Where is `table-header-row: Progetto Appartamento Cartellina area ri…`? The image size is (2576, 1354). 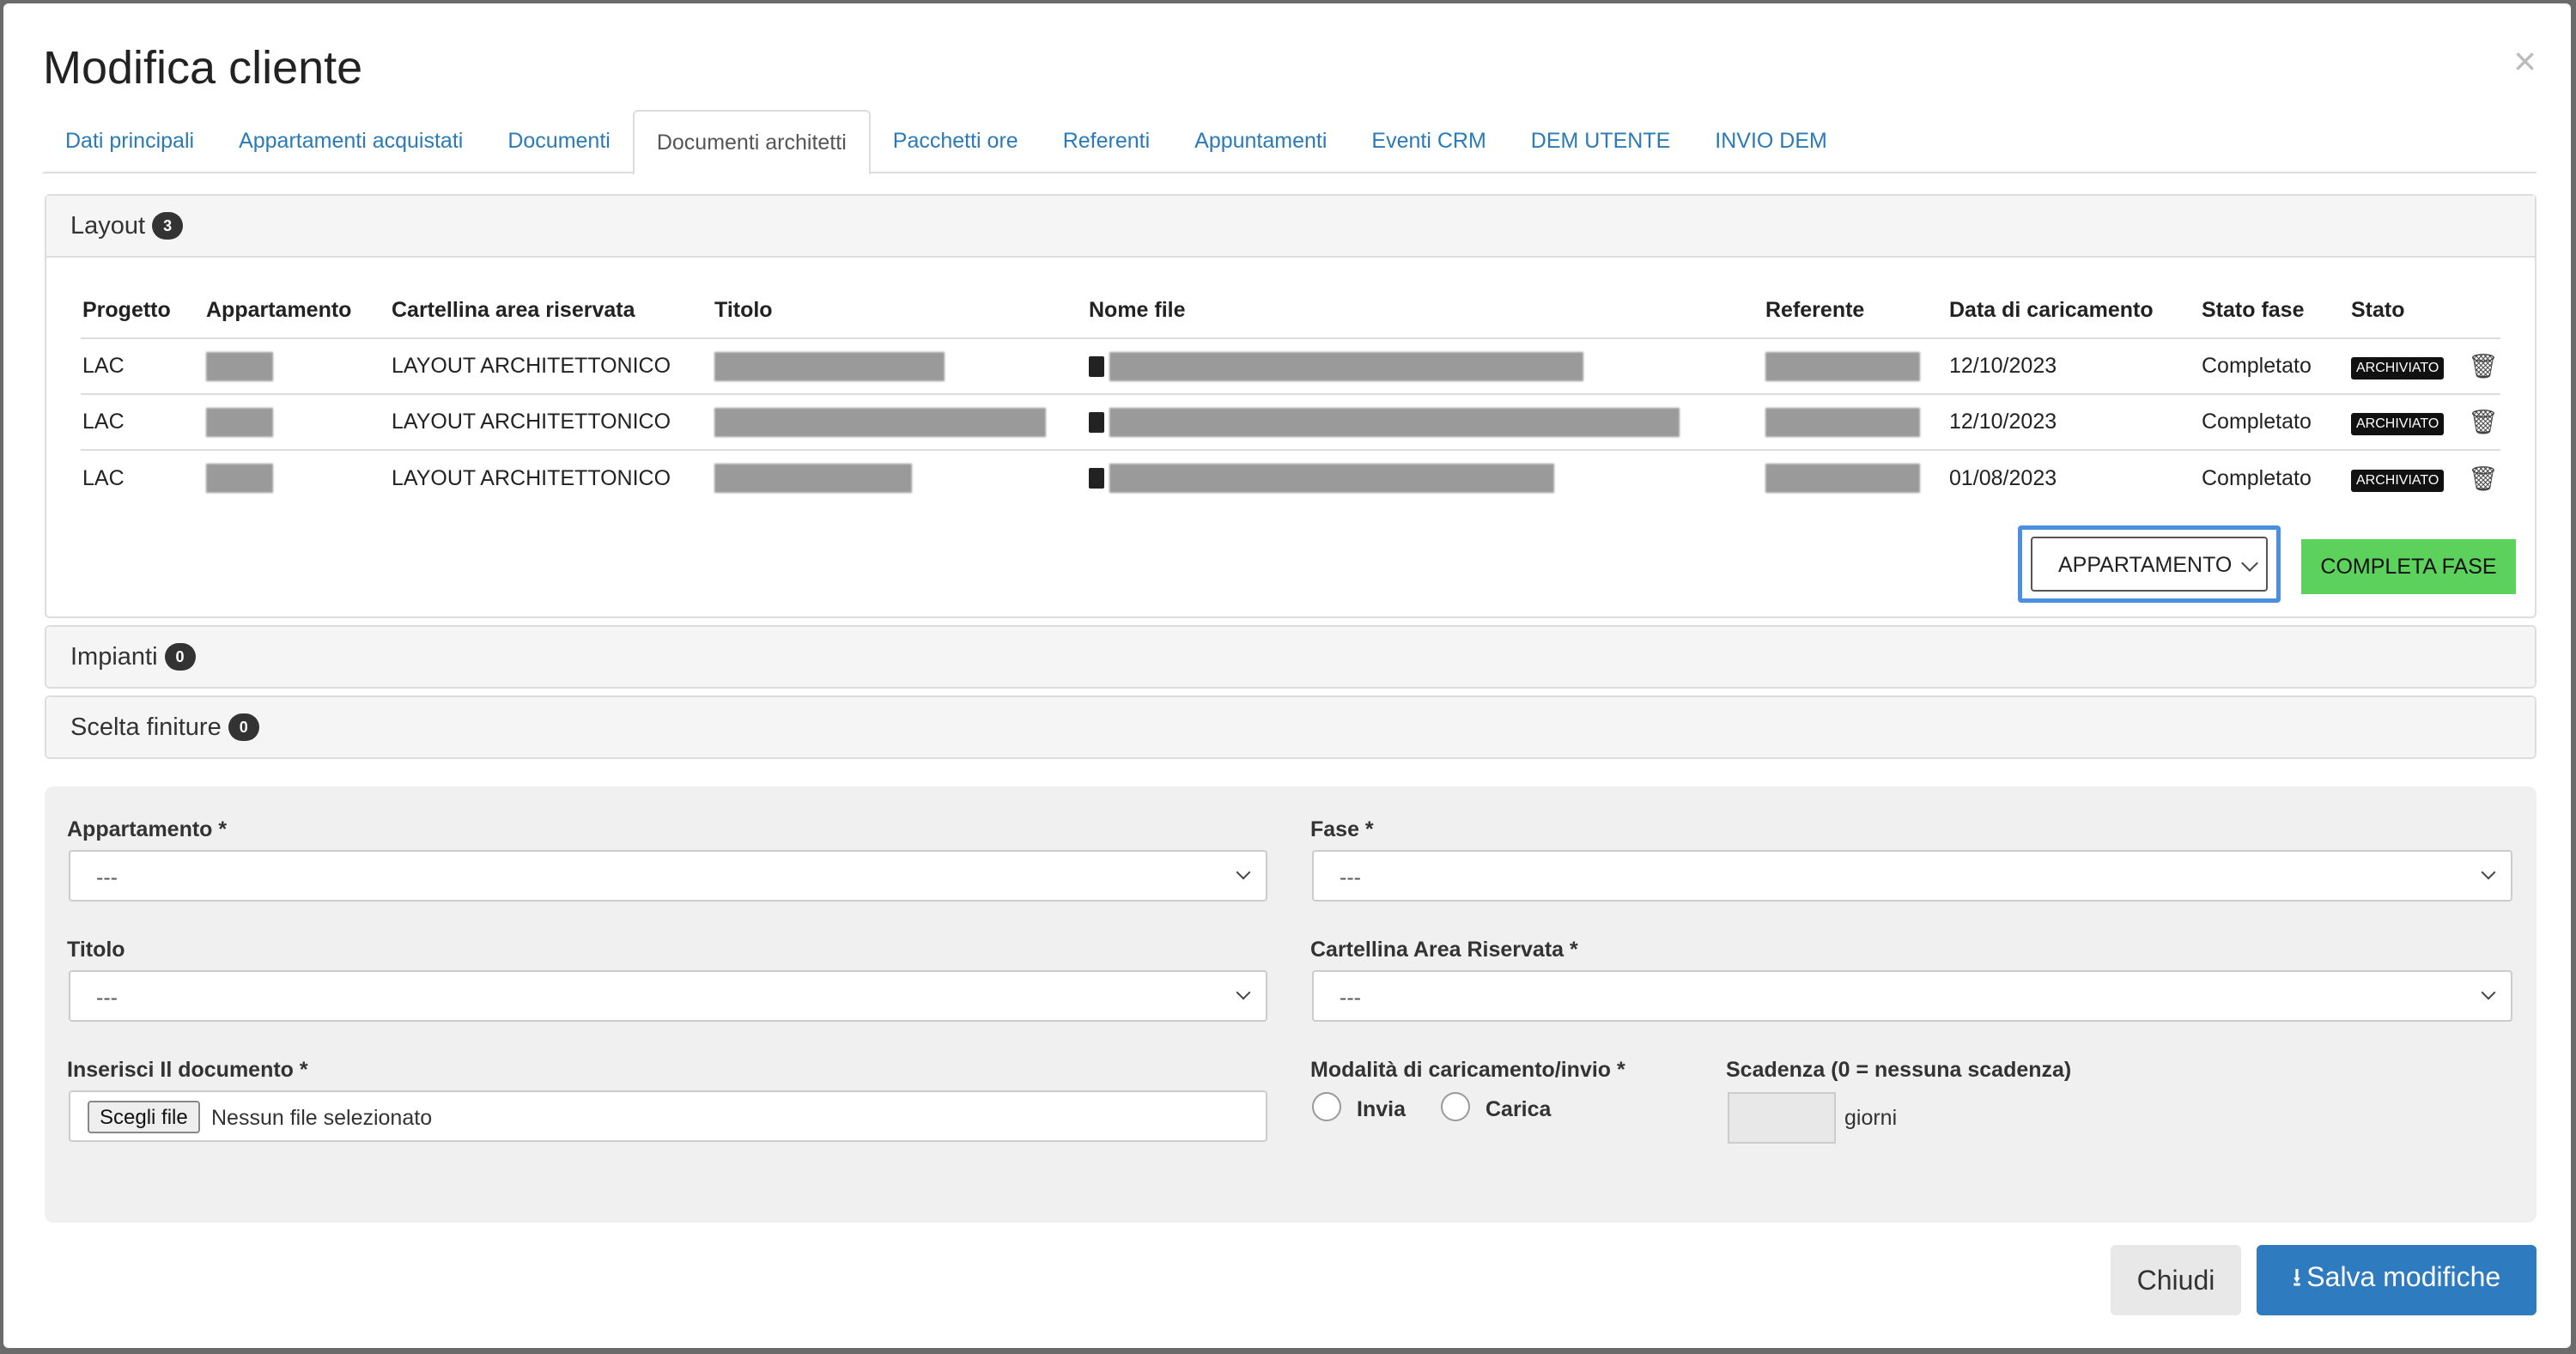
table-header-row: Progetto Appartamento Cartellina area ri… is located at coordinates (1290, 311).